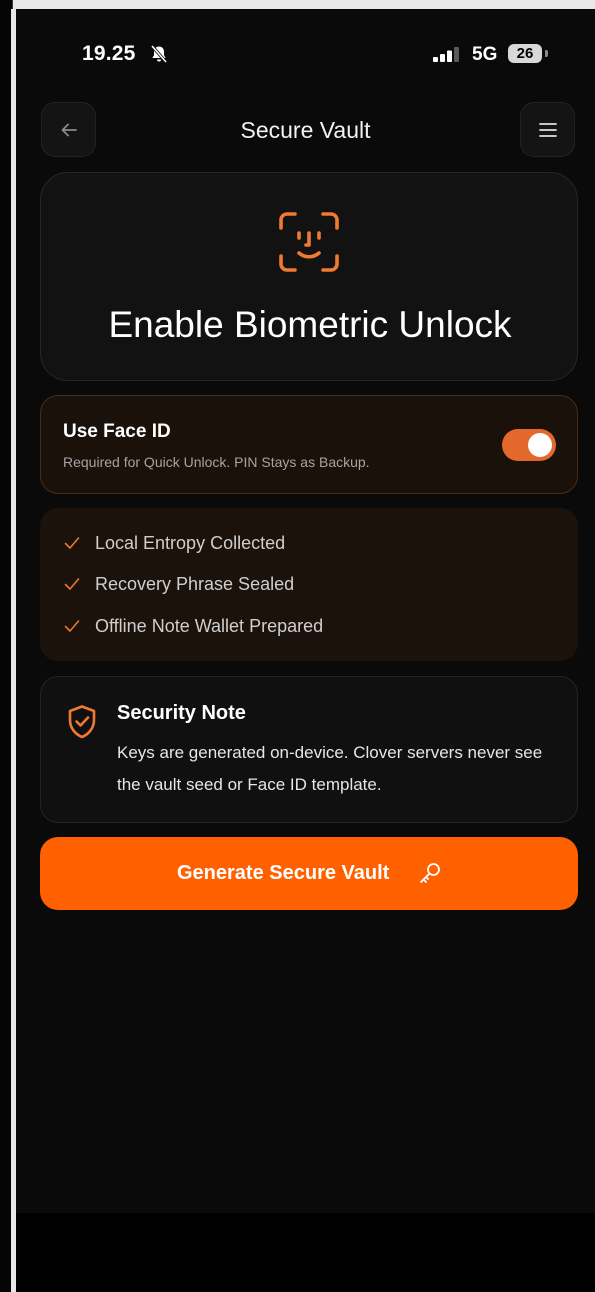 The height and width of the screenshot is (1292, 595). What do you see at coordinates (309, 242) in the screenshot?
I see `face-id-icon` at bounding box center [309, 242].